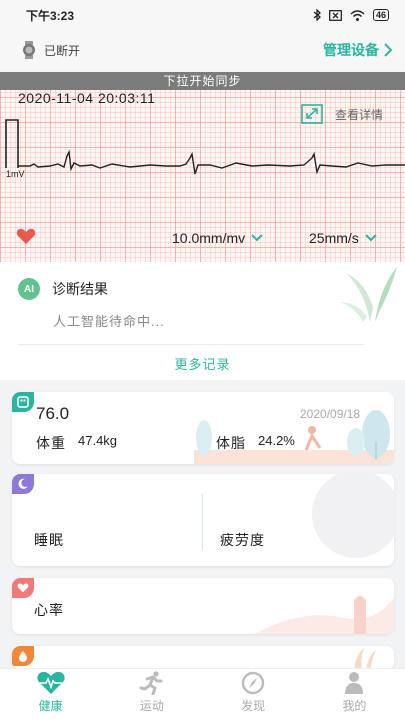 The height and width of the screenshot is (720, 405). What do you see at coordinates (80, 289) in the screenshot?
I see `diagnosis-title: 诊断结果` at bounding box center [80, 289].